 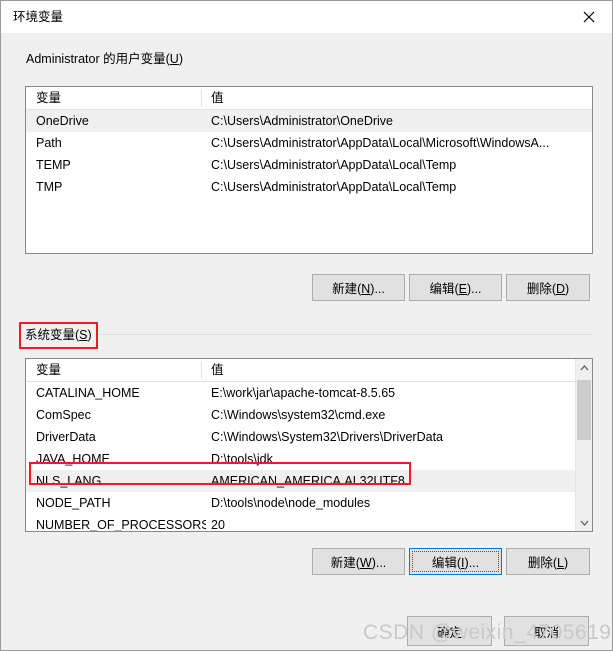 What do you see at coordinates (217, 370) in the screenshot?
I see `system-col-header-value: 值` at bounding box center [217, 370].